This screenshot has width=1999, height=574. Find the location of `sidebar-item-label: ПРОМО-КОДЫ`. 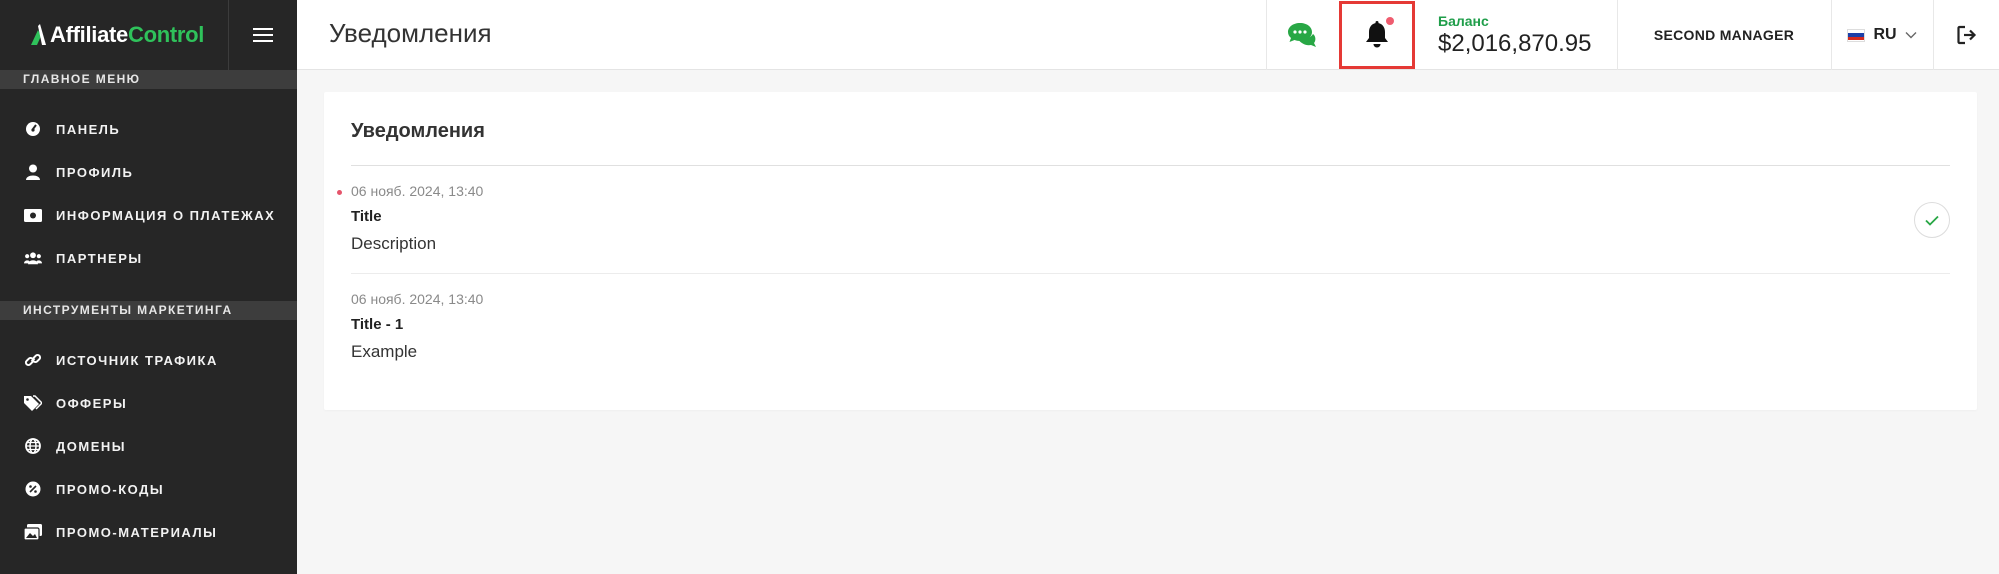

sidebar-item-label: ПРОМО-КОДЫ is located at coordinates (110, 489).